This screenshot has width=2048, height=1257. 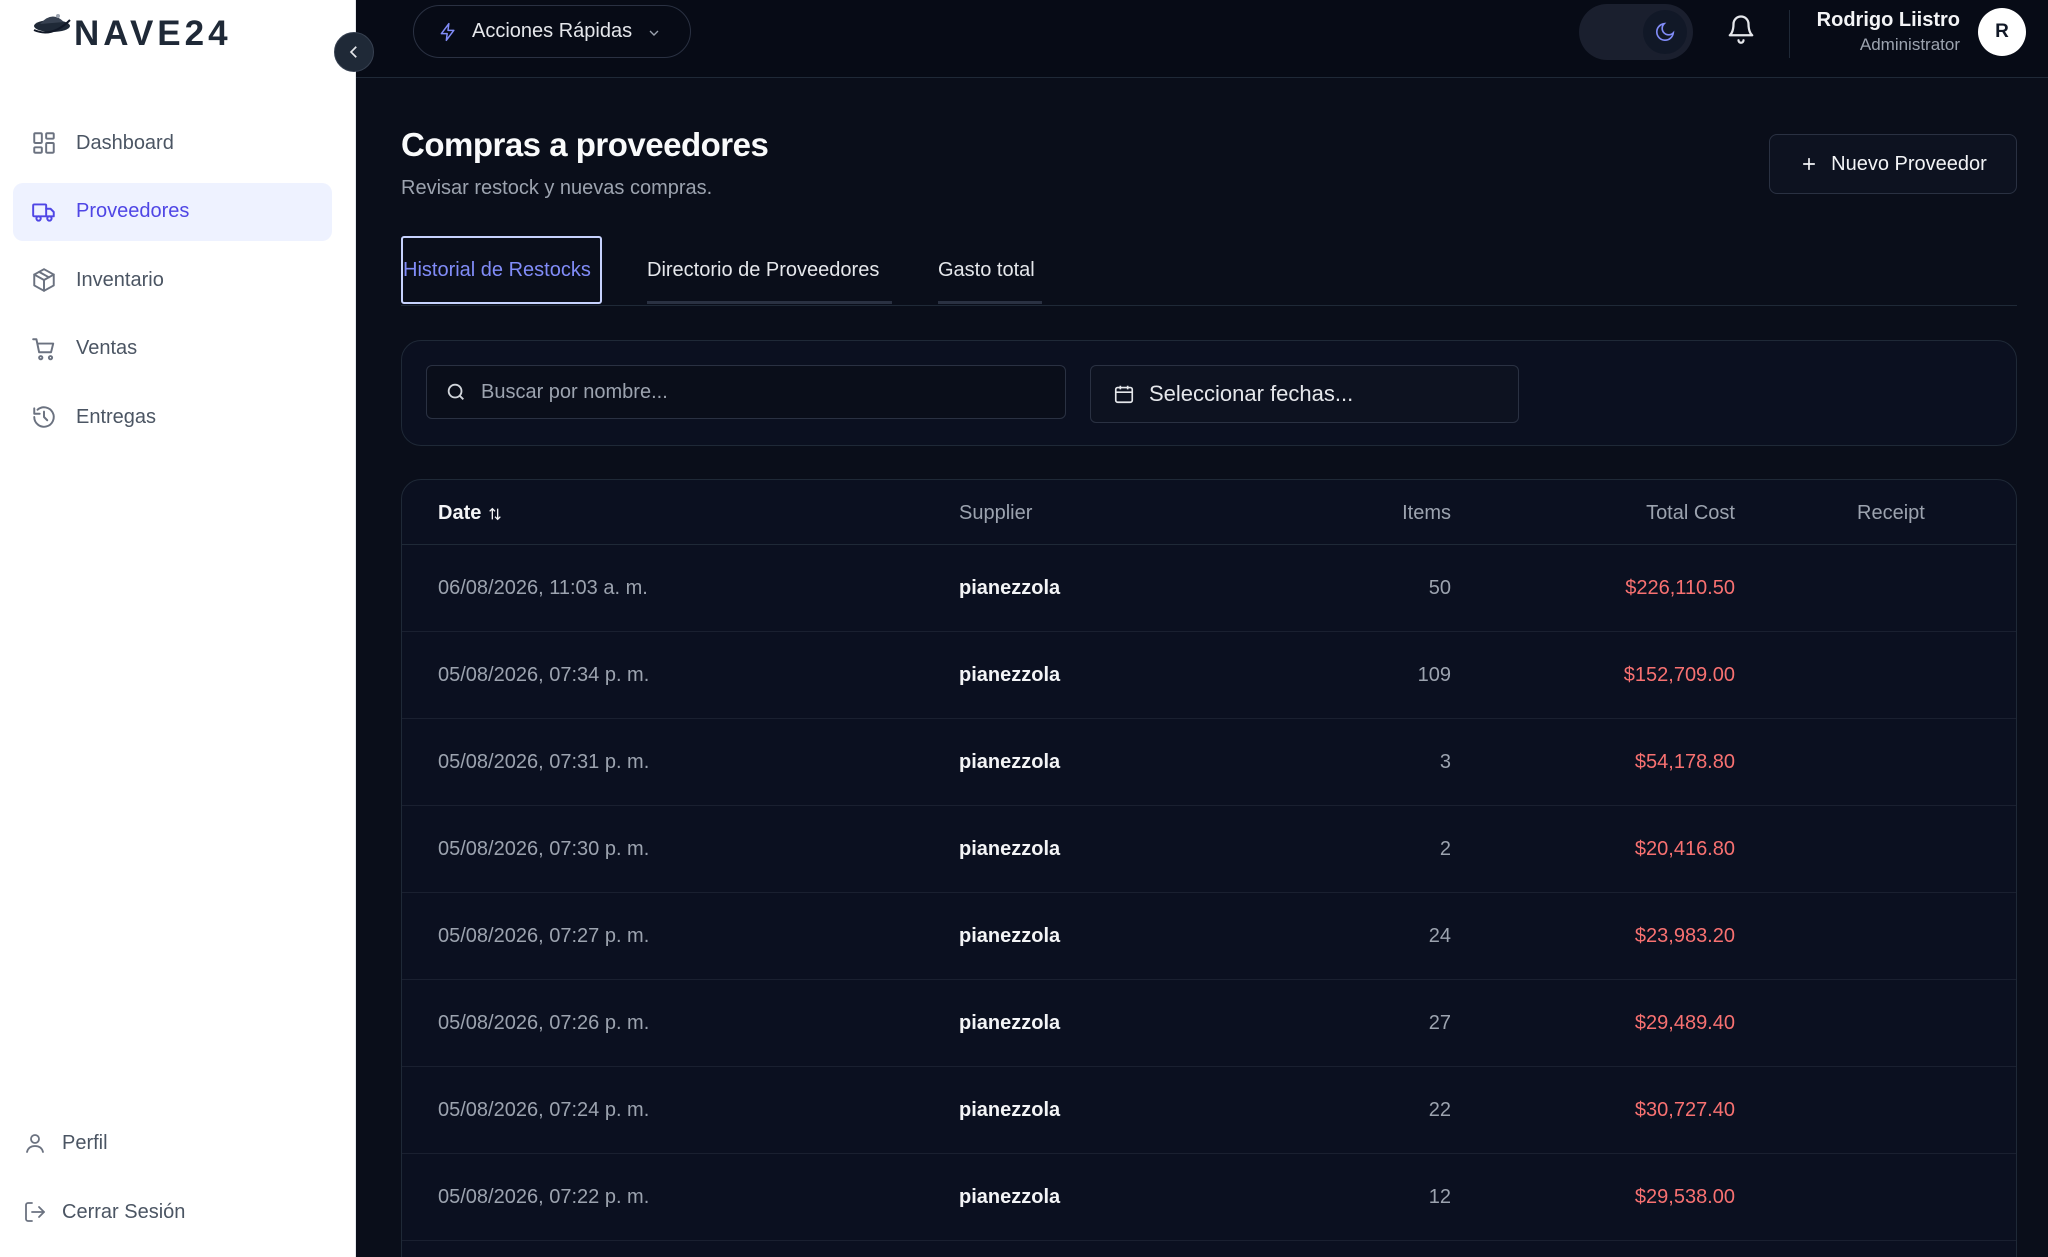 I want to click on logout-icon, so click(x=35, y=1212).